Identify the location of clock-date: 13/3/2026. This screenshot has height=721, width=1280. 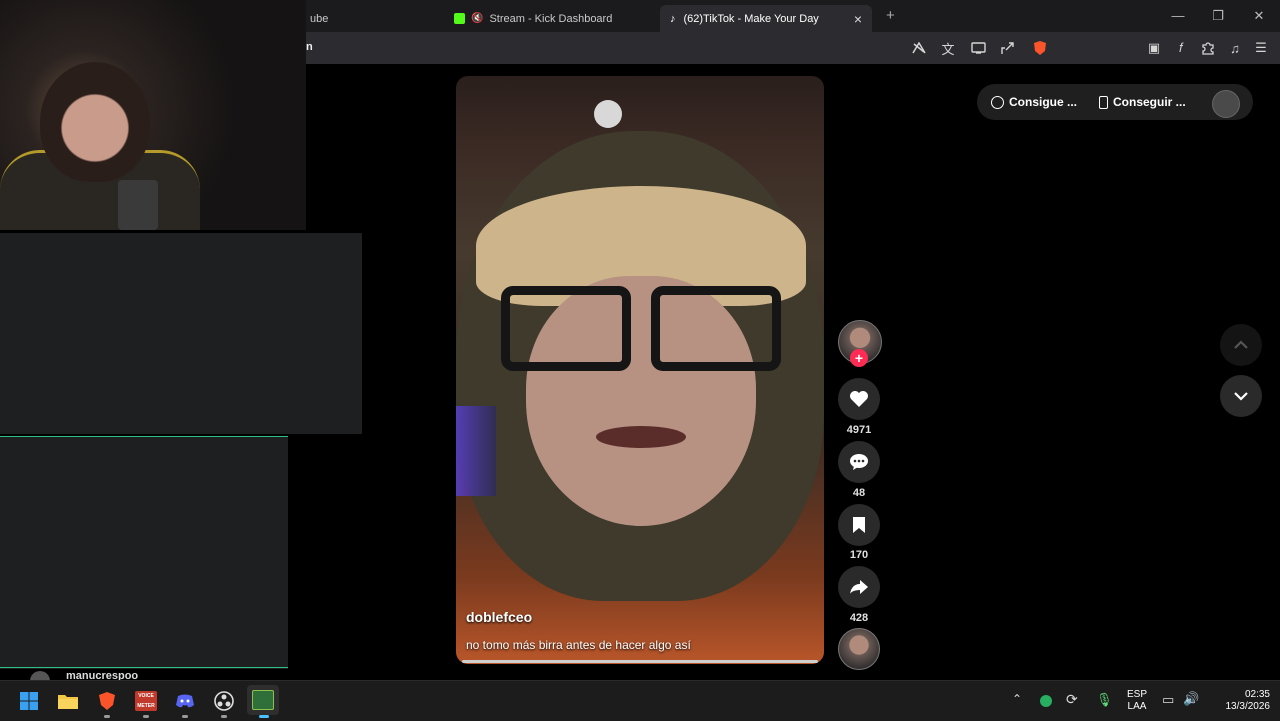
(1248, 706).